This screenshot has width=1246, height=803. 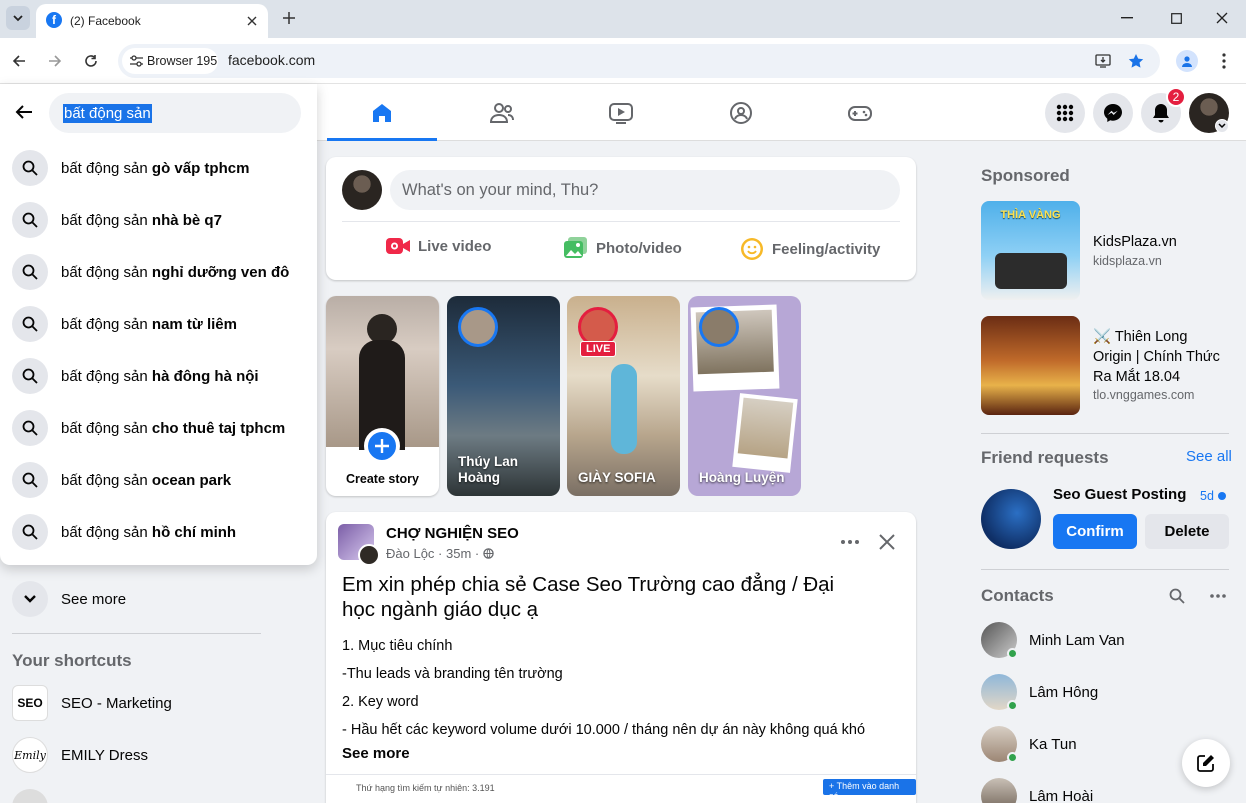 What do you see at coordinates (135, 376) in the screenshot?
I see `search-suggestion: bất động sản hà đông hà nội` at bounding box center [135, 376].